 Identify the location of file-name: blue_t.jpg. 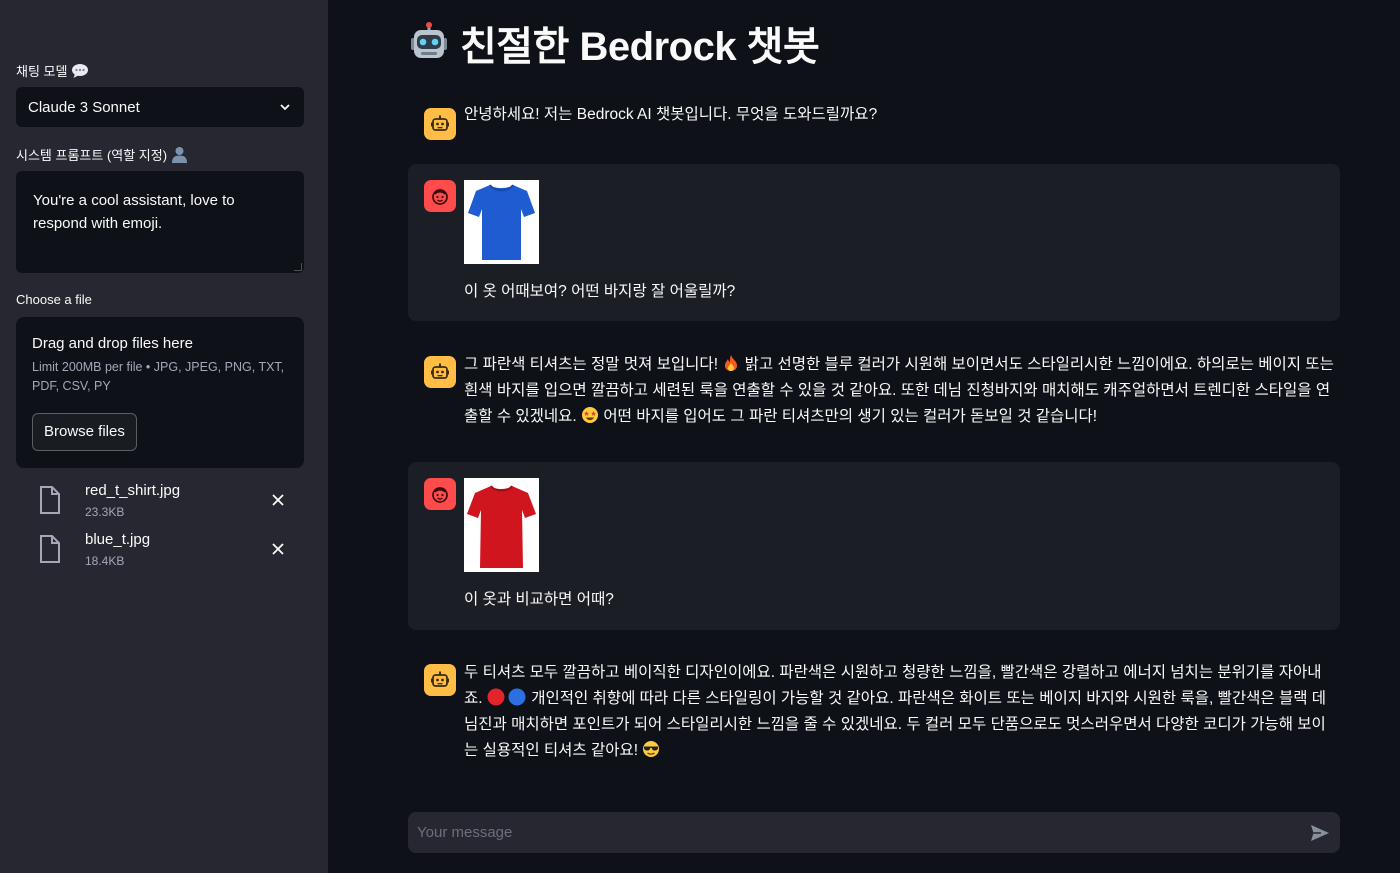
(118, 539).